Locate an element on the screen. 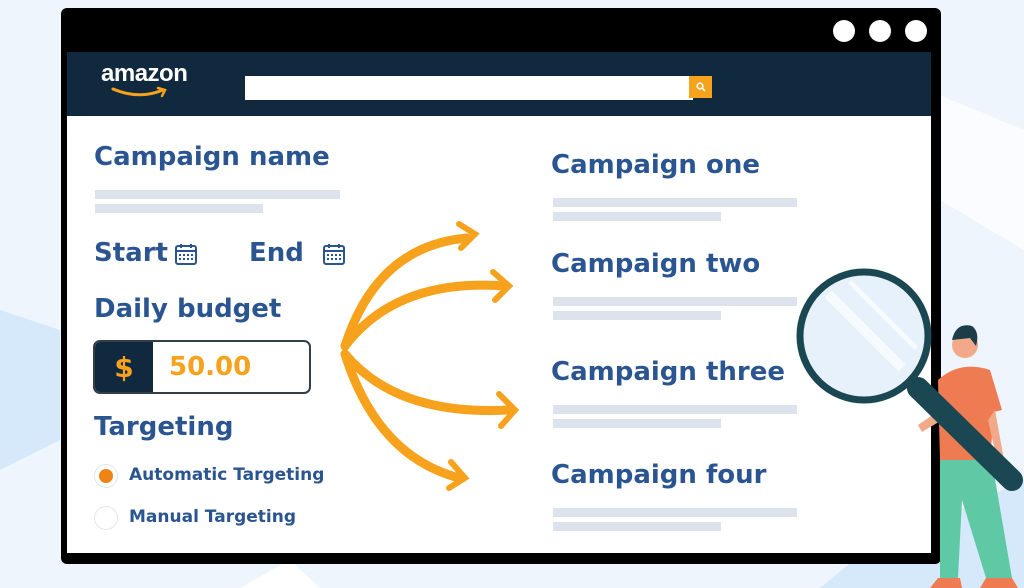 This screenshot has height=588, width=1024. window-controls is located at coordinates (880, 31).